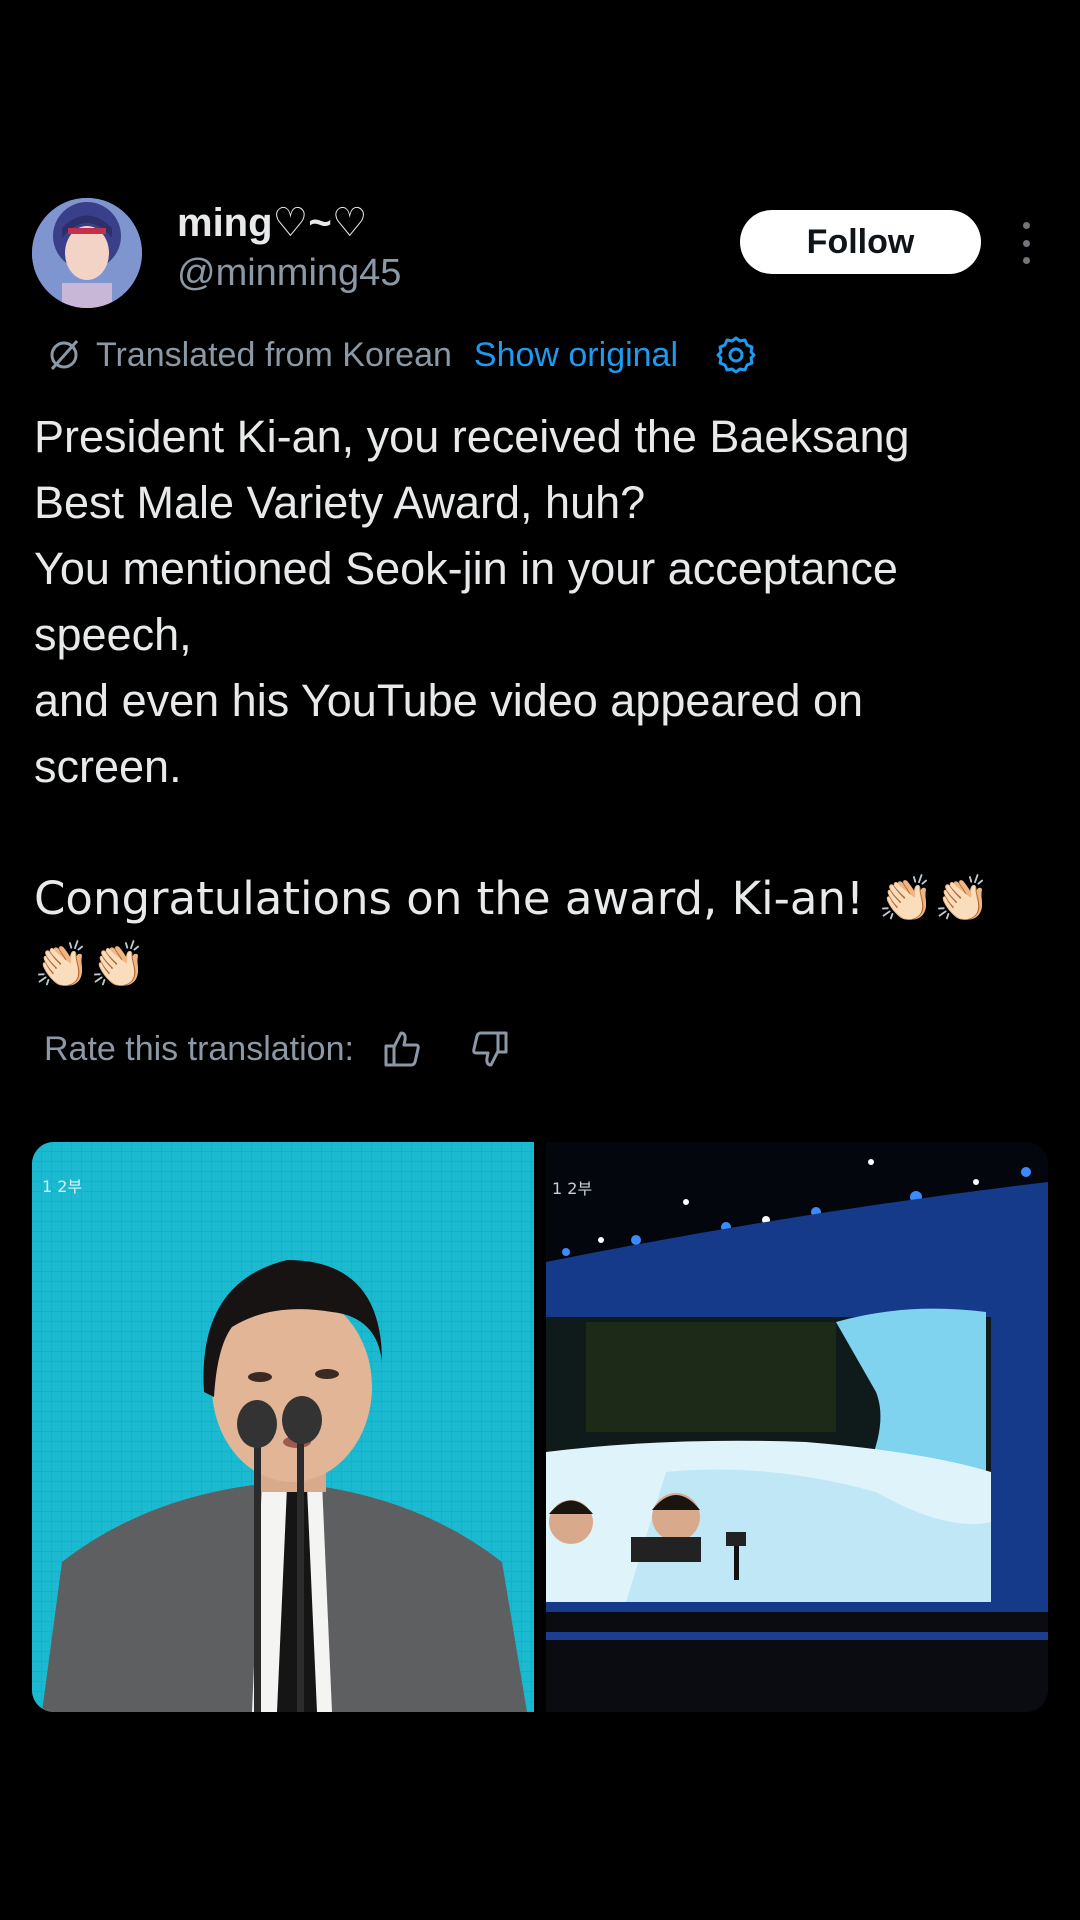  I want to click on tweet-text-line: speech,, so click(113, 634).